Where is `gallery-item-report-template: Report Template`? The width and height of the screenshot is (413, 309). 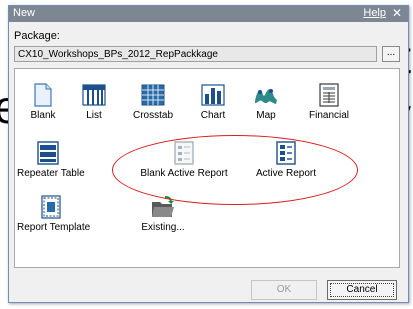
gallery-item-report-template: Report Template is located at coordinates (54, 214).